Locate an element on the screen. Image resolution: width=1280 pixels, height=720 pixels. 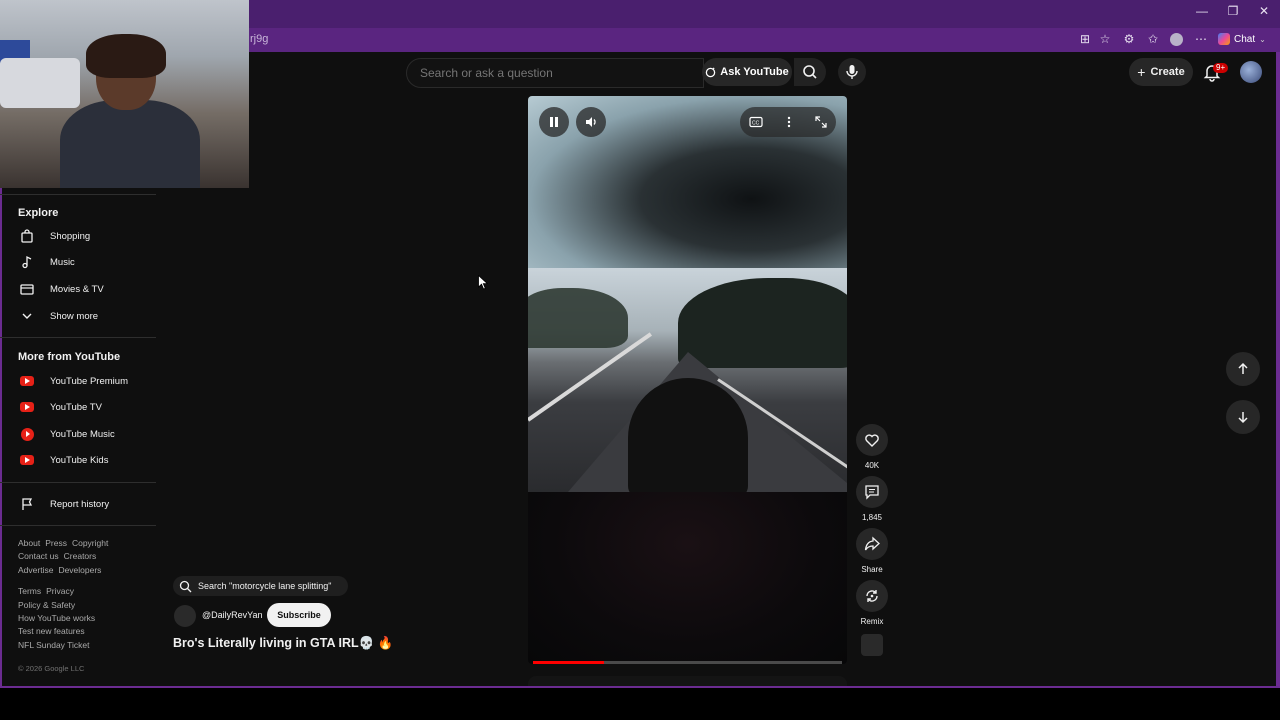
sidebar-item-report-history: Report history is located at coordinates (78, 504).